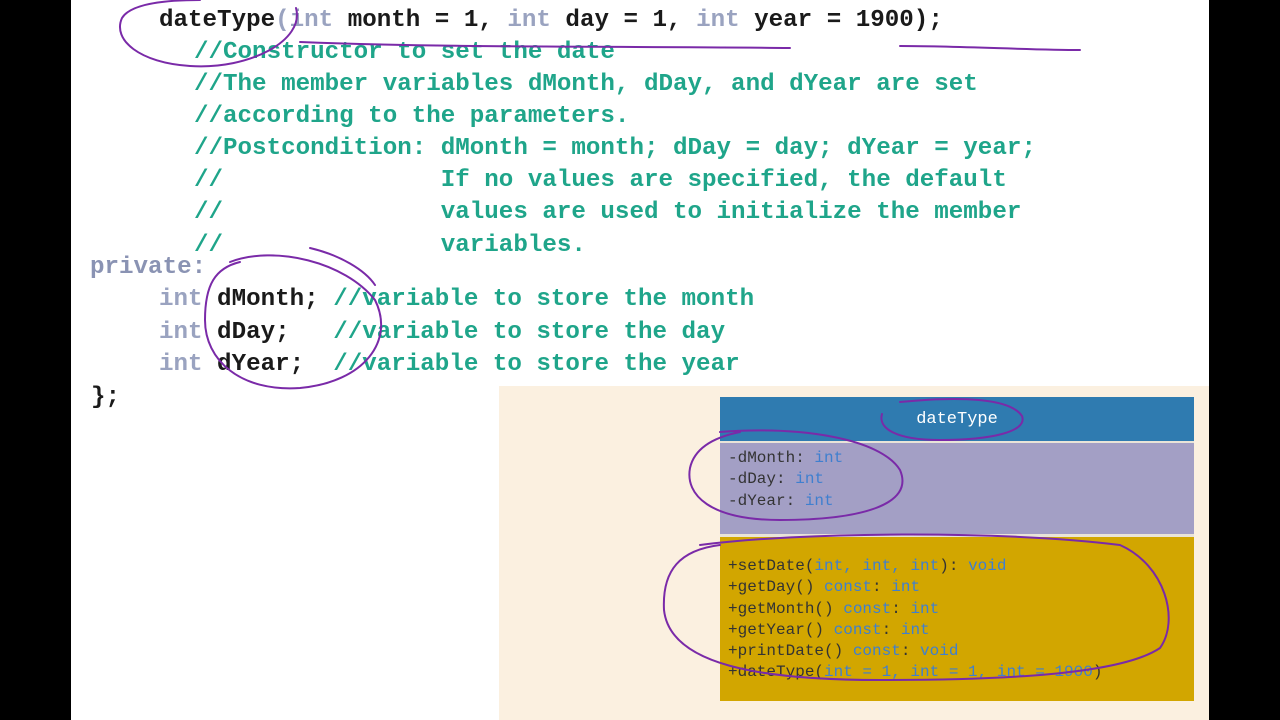 This screenshot has height=720, width=1280. What do you see at coordinates (762, 479) in the screenshot?
I see `uml-attribute-name: -dDay:` at bounding box center [762, 479].